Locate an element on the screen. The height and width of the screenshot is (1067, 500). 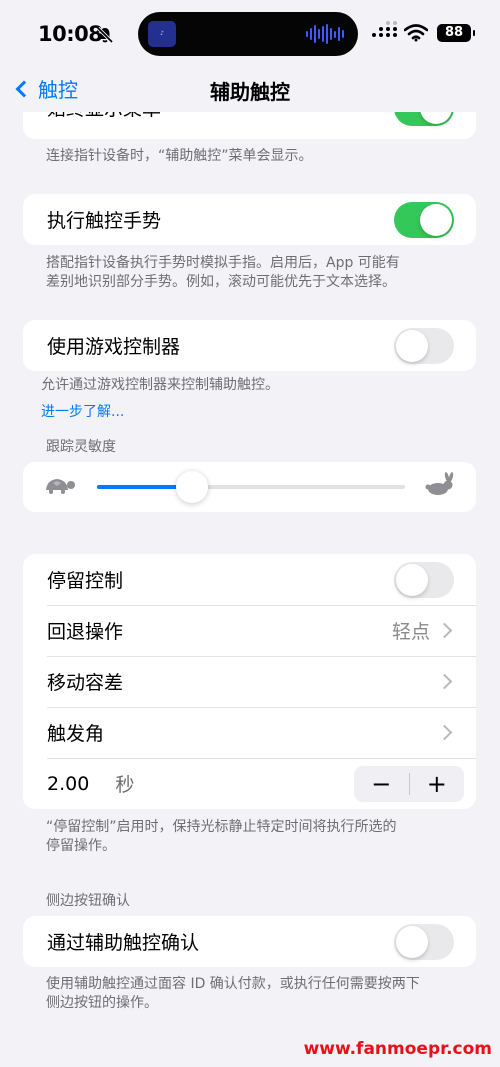
footer-line: 搭配指针设备执行手势时模拟手指。启用后，App 可能有 is located at coordinates (223, 263).